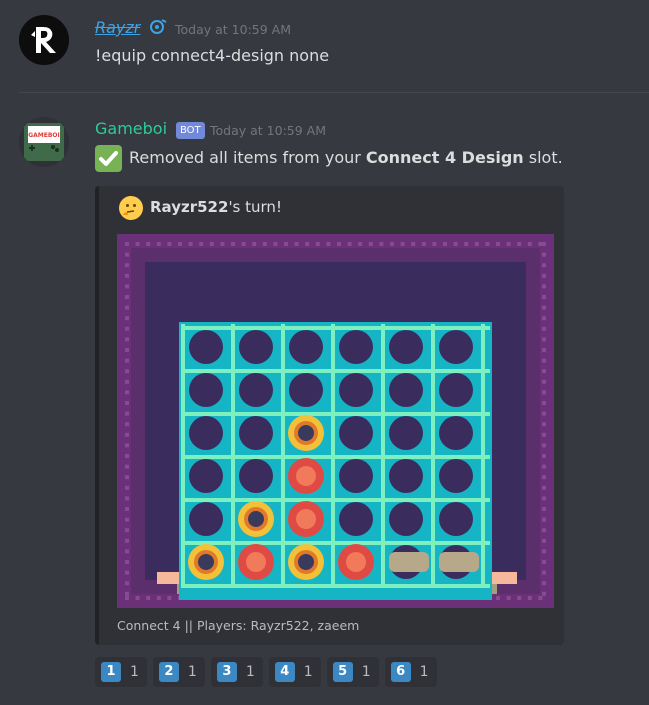 The width and height of the screenshot is (649, 705). What do you see at coordinates (266, 672) in the screenshot?
I see `reactions-bar: 11 21 31 41 51 61` at bounding box center [266, 672].